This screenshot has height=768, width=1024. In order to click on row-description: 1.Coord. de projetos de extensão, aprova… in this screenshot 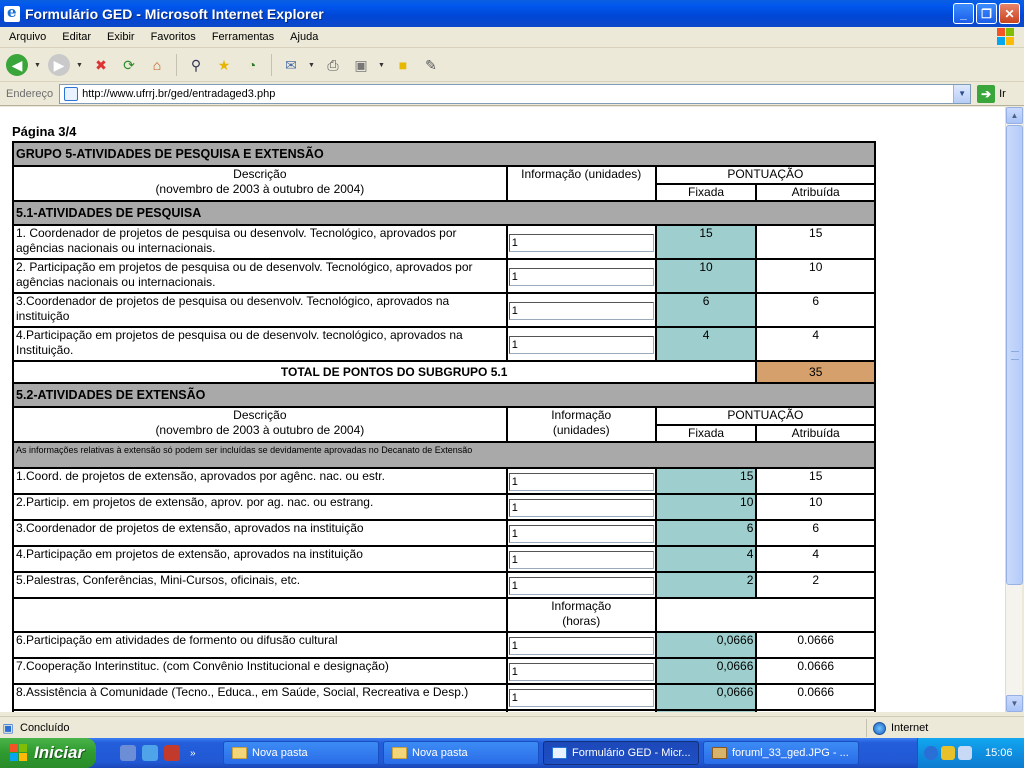, I will do `click(260, 481)`.